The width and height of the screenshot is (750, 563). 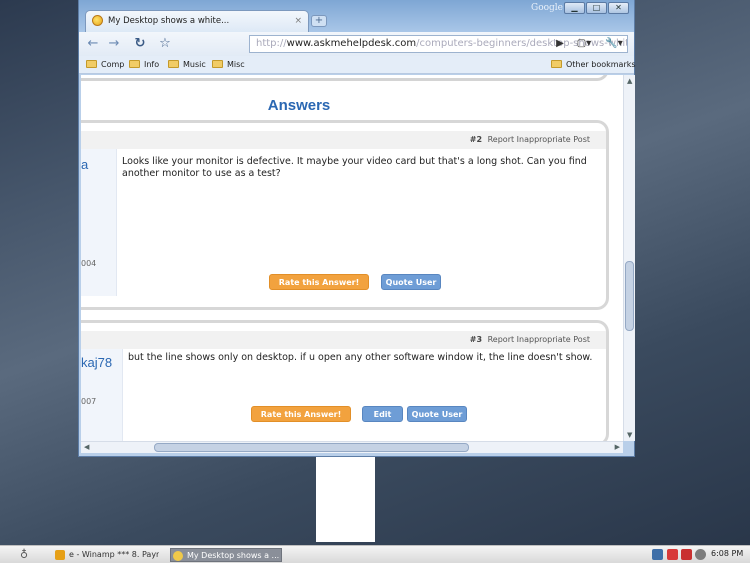 I want to click on scroll-down-icon: ▼, so click(x=629, y=435).